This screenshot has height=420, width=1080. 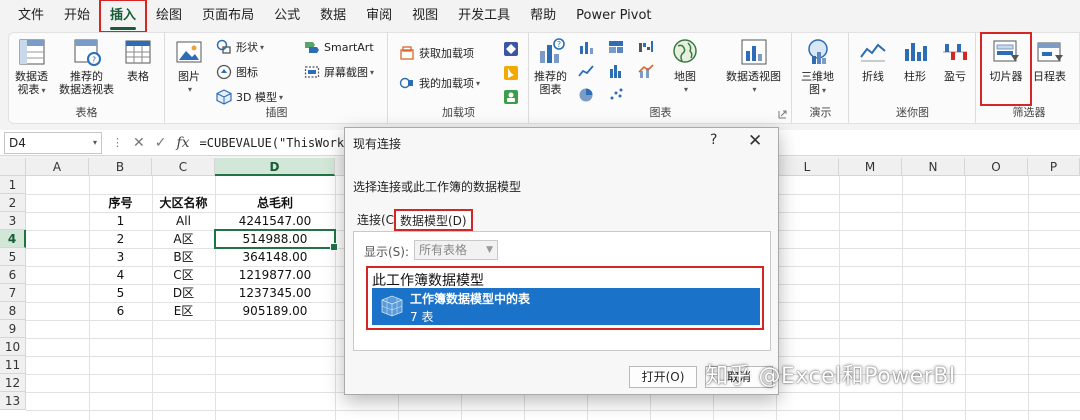 I want to click on tab-page-layout: 页面布局, so click(x=228, y=16).